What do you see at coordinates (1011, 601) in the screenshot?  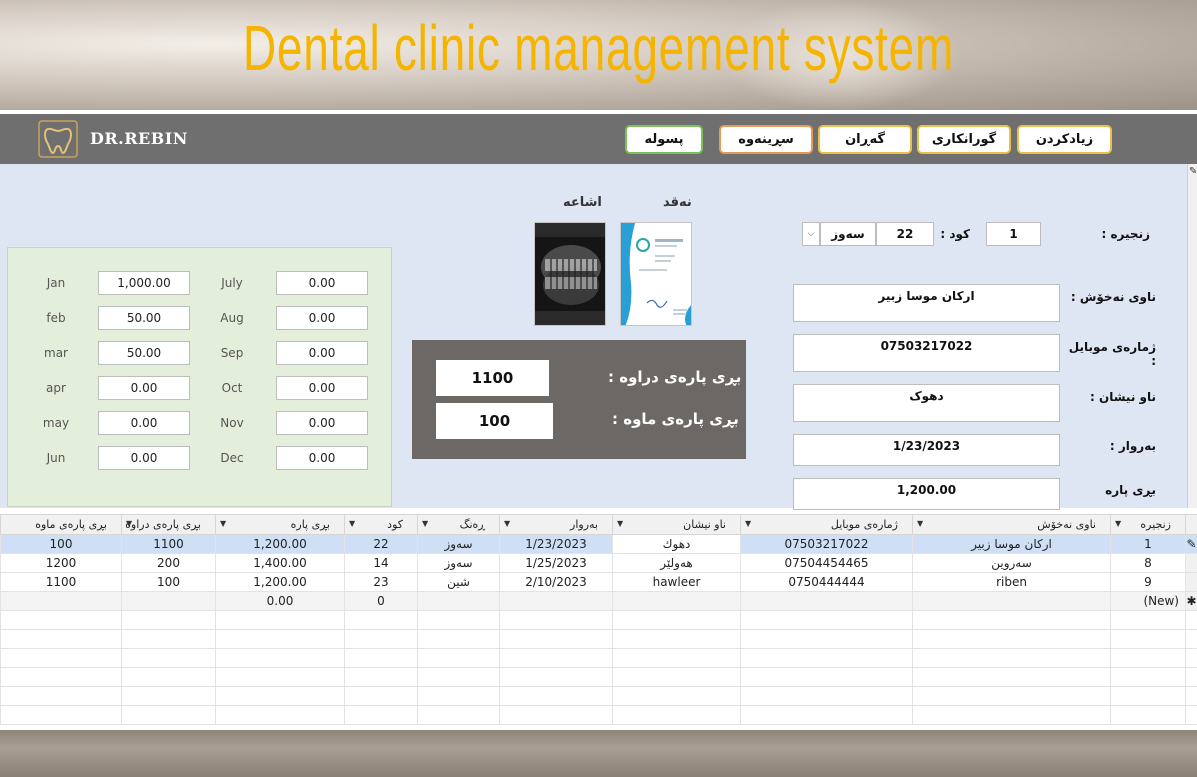 I see `cell-name` at bounding box center [1011, 601].